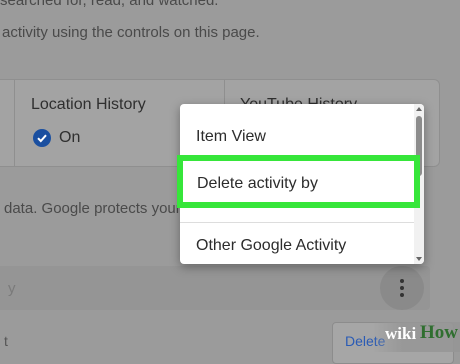 The height and width of the screenshot is (364, 460). Describe the element at coordinates (14, 123) in the screenshot. I see `card-divider` at that location.